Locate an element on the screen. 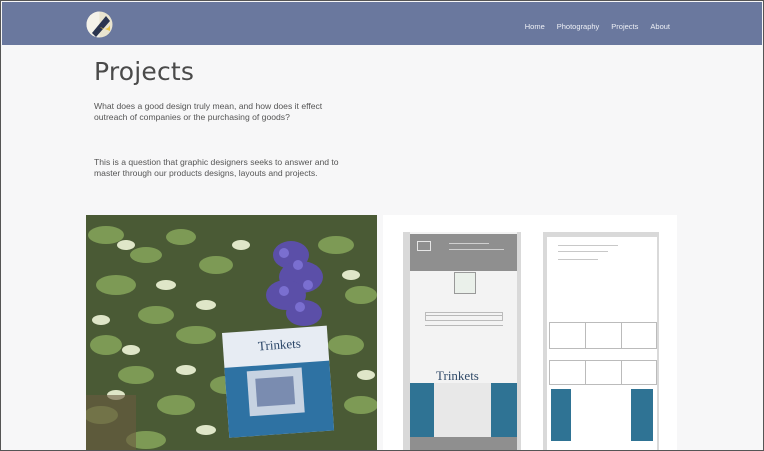  main-nav: Home Photography Projects About is located at coordinates (597, 26).